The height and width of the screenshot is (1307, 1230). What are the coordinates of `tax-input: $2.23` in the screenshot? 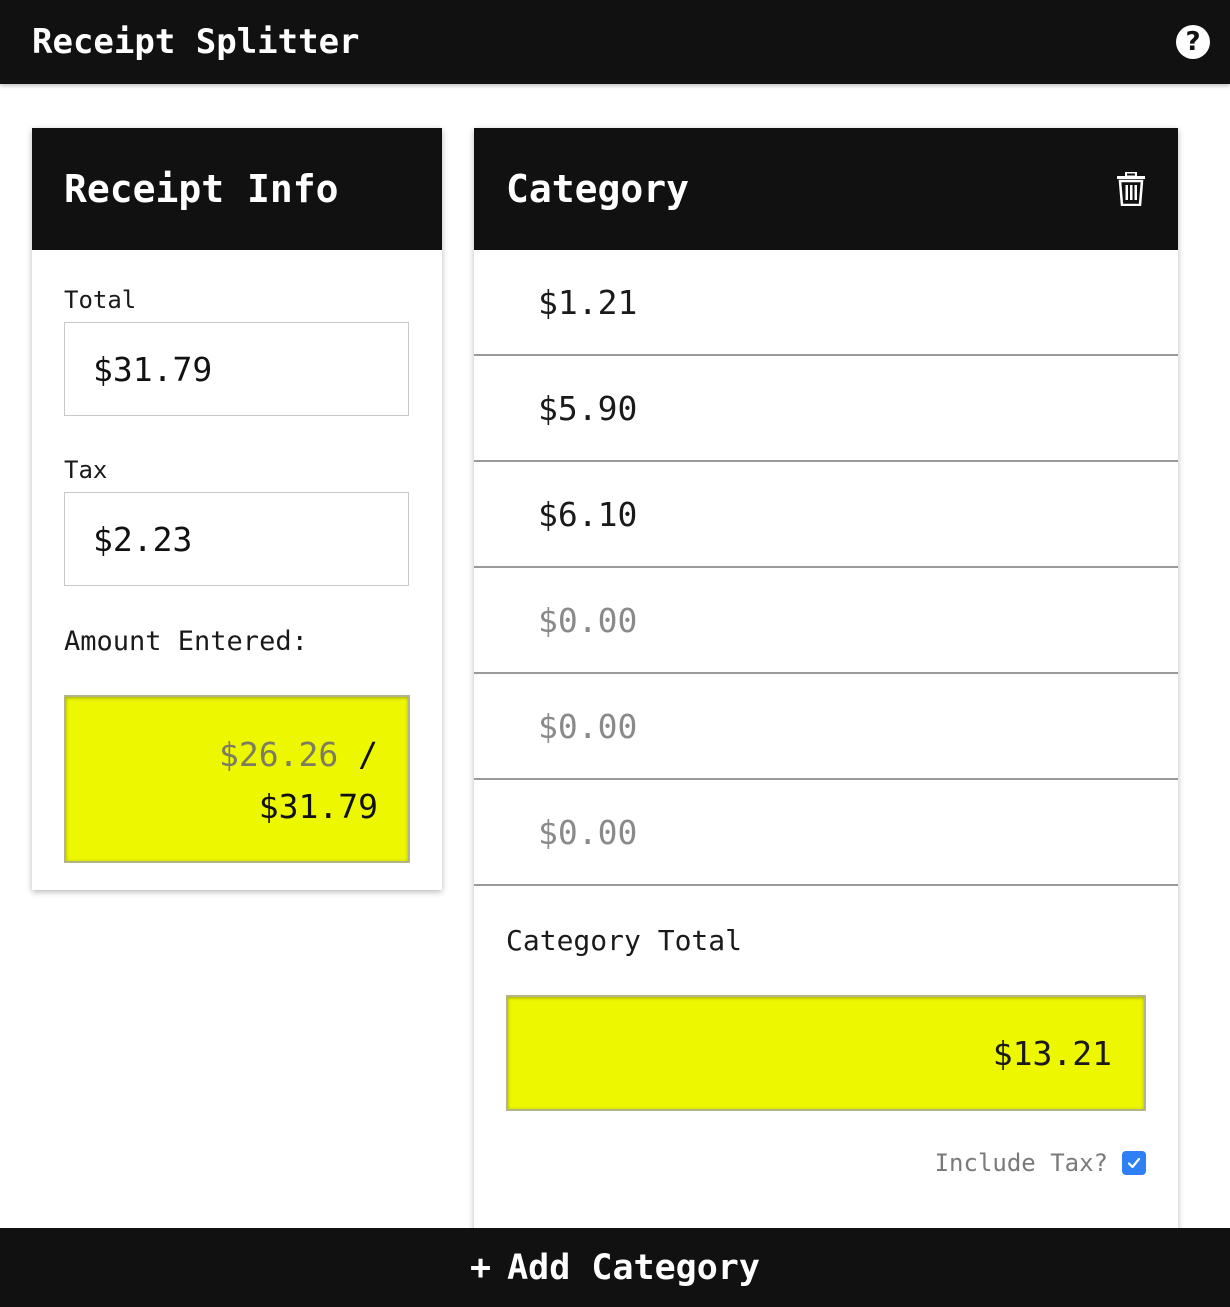 It's located at (236, 539).